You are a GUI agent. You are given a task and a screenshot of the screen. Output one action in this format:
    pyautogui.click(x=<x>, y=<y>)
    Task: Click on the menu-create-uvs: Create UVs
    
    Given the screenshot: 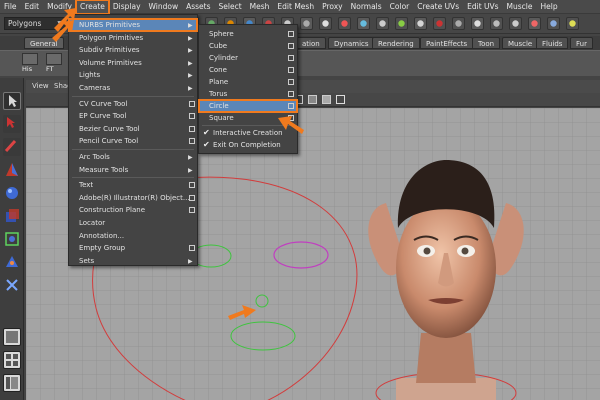 What is the action you would take?
    pyautogui.click(x=438, y=7)
    